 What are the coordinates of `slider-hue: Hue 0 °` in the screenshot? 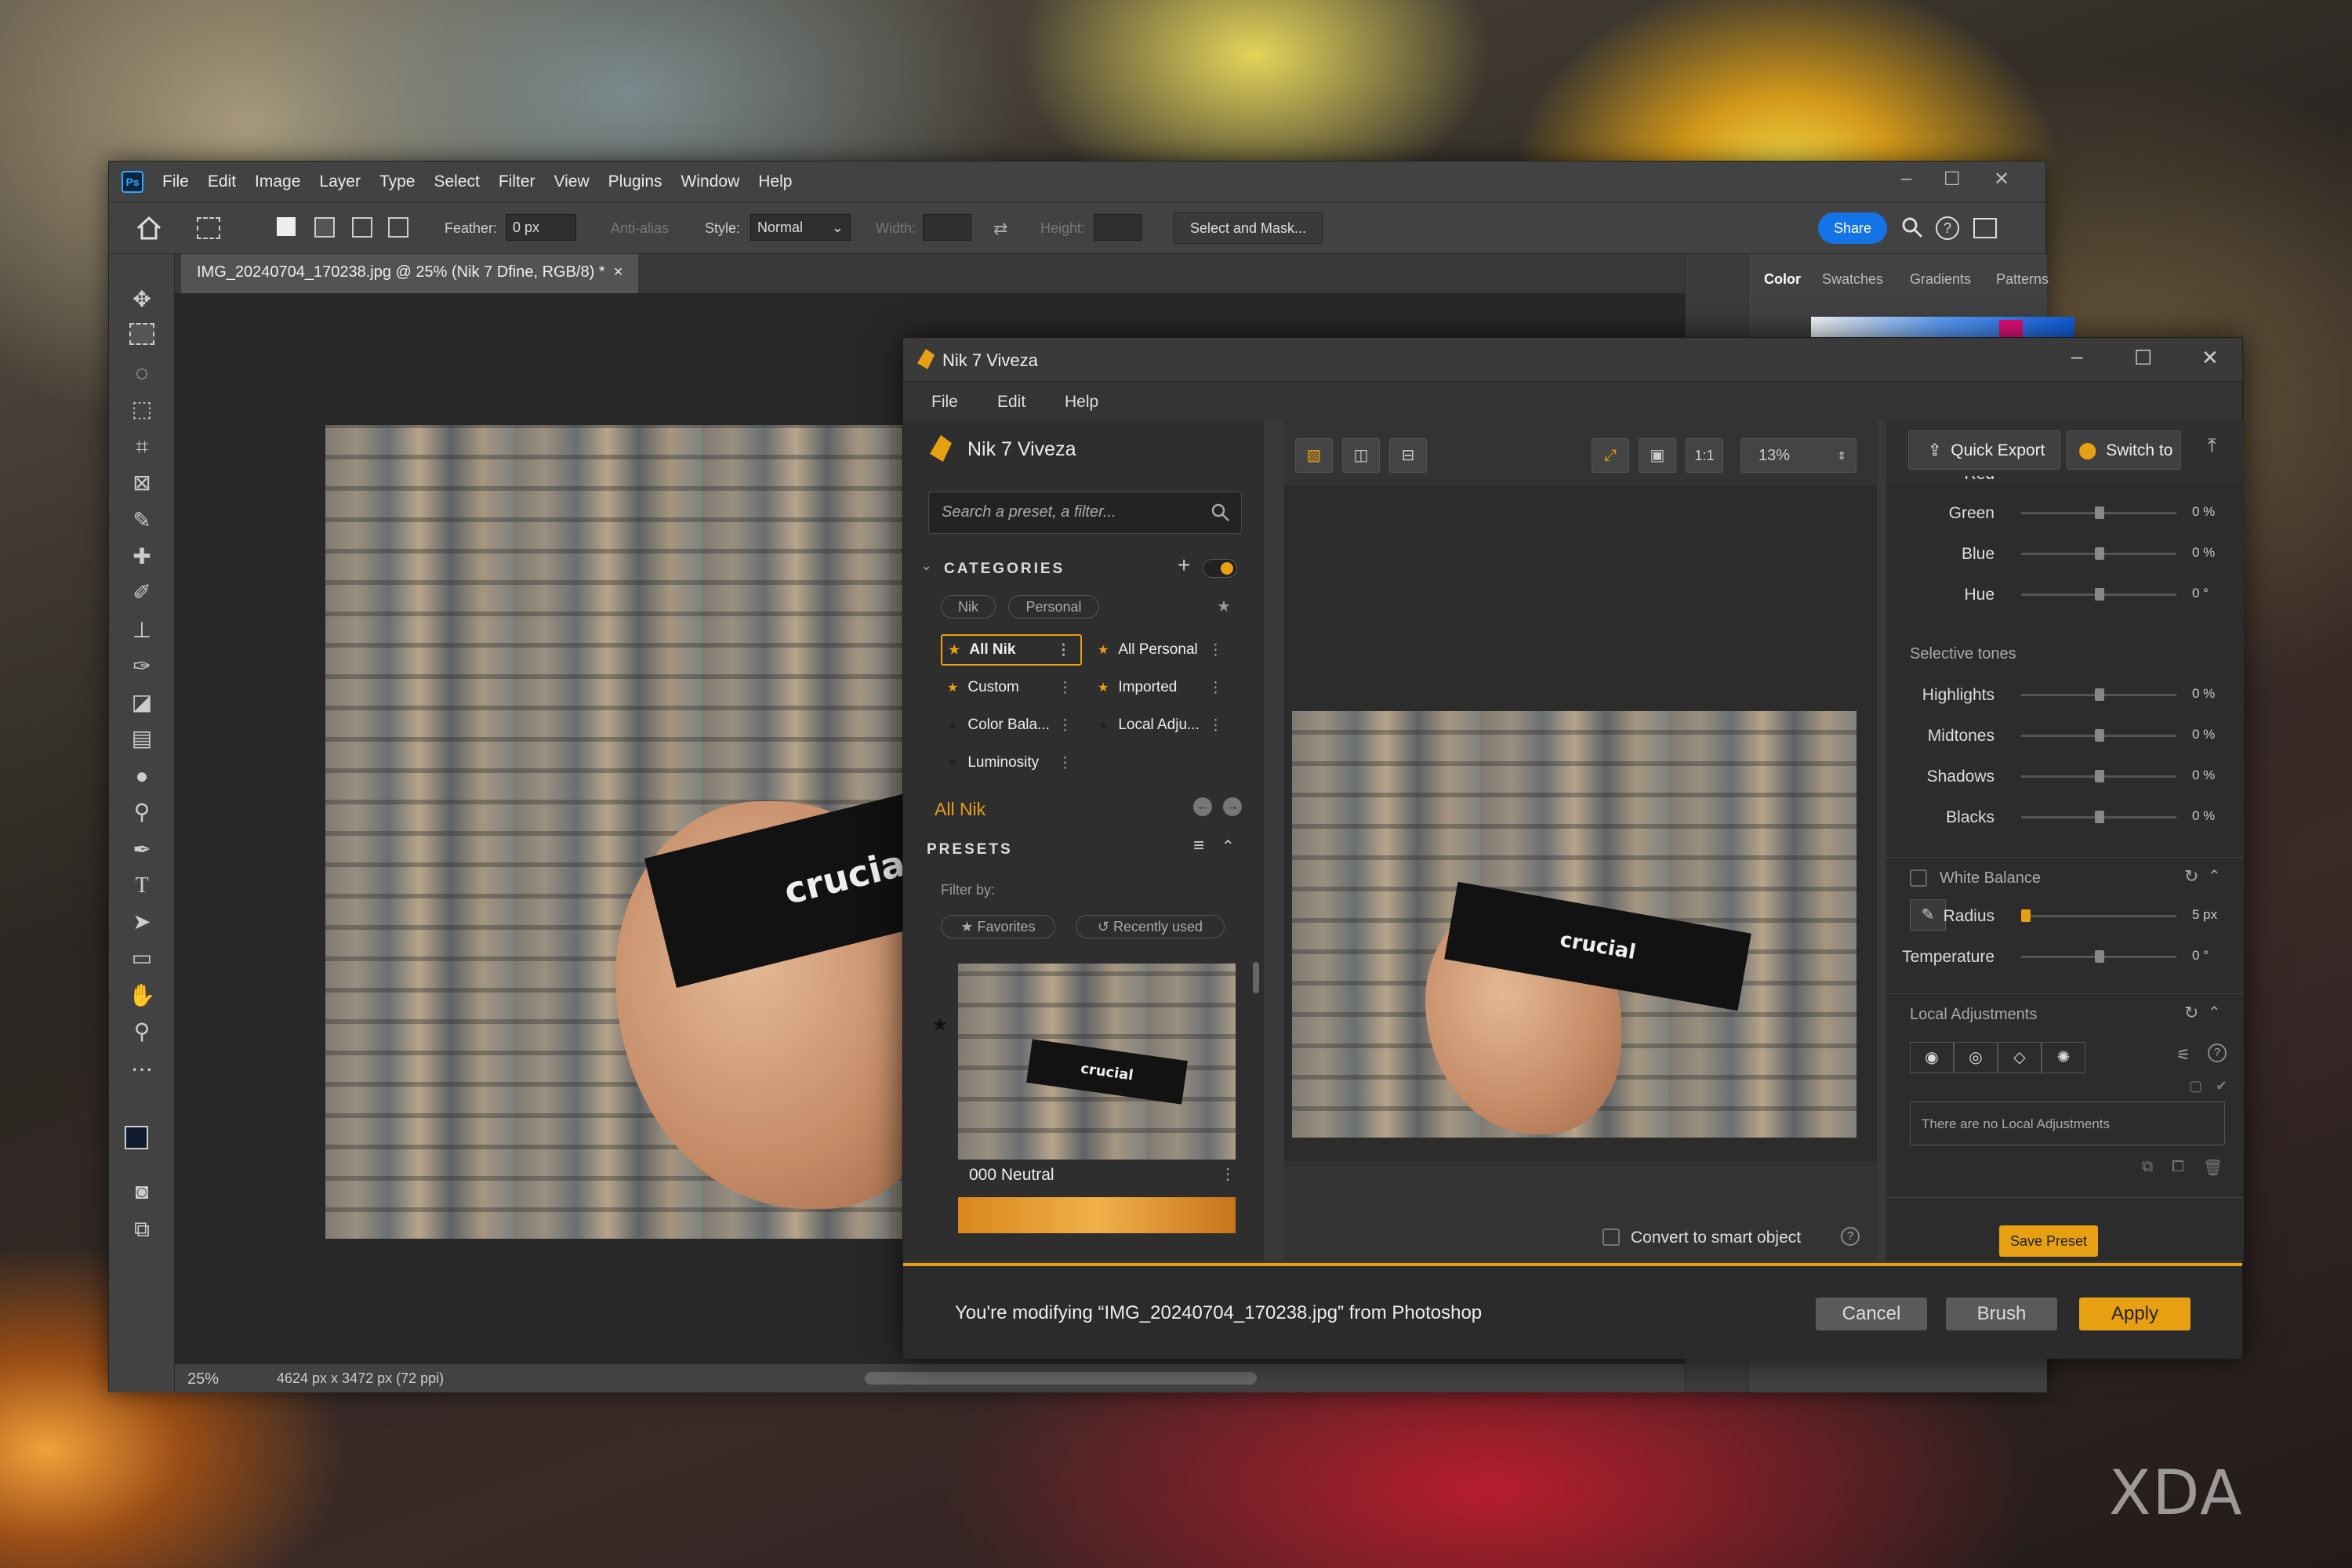 It's located at (2066, 595).